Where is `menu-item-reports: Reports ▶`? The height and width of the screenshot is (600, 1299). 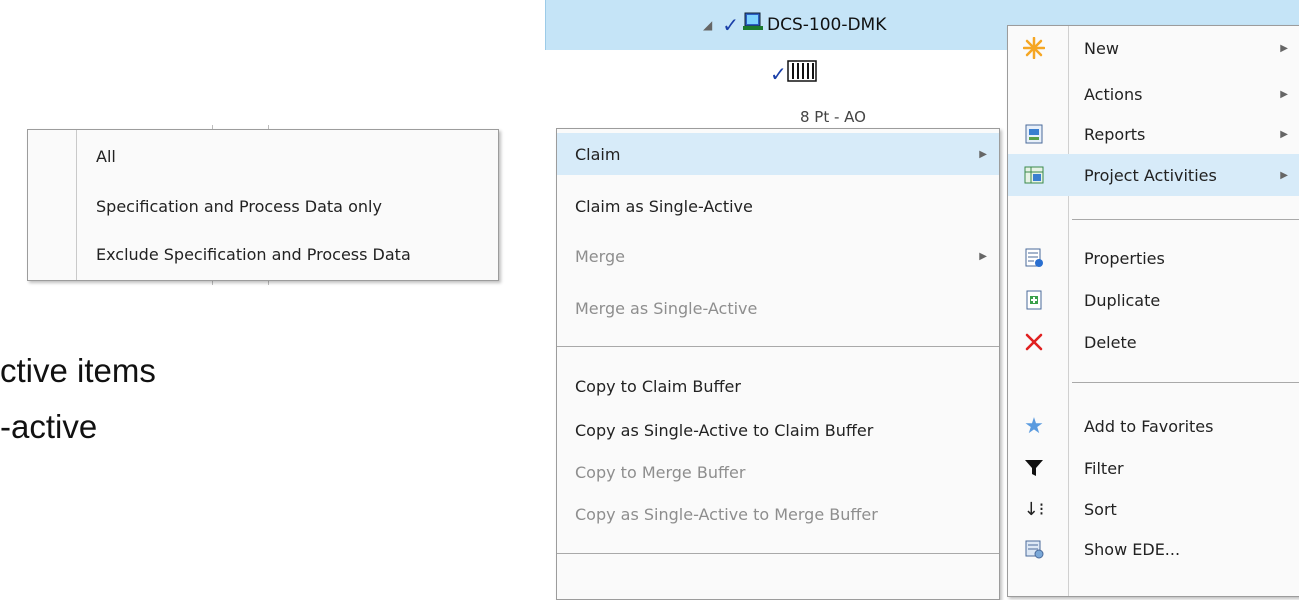 menu-item-reports: Reports ▶ is located at coordinates (1153, 134).